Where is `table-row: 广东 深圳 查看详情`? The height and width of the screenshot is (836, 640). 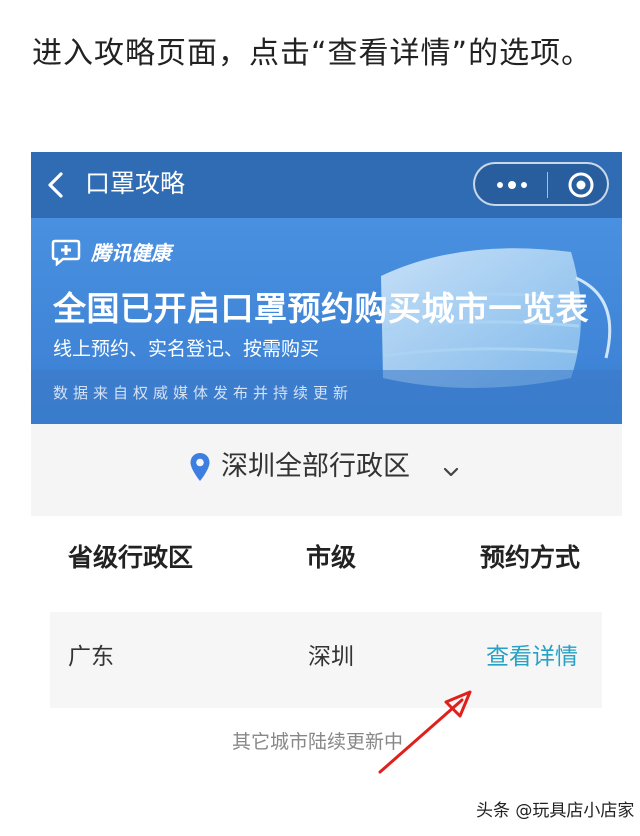 table-row: 广东 深圳 查看详情 is located at coordinates (326, 660).